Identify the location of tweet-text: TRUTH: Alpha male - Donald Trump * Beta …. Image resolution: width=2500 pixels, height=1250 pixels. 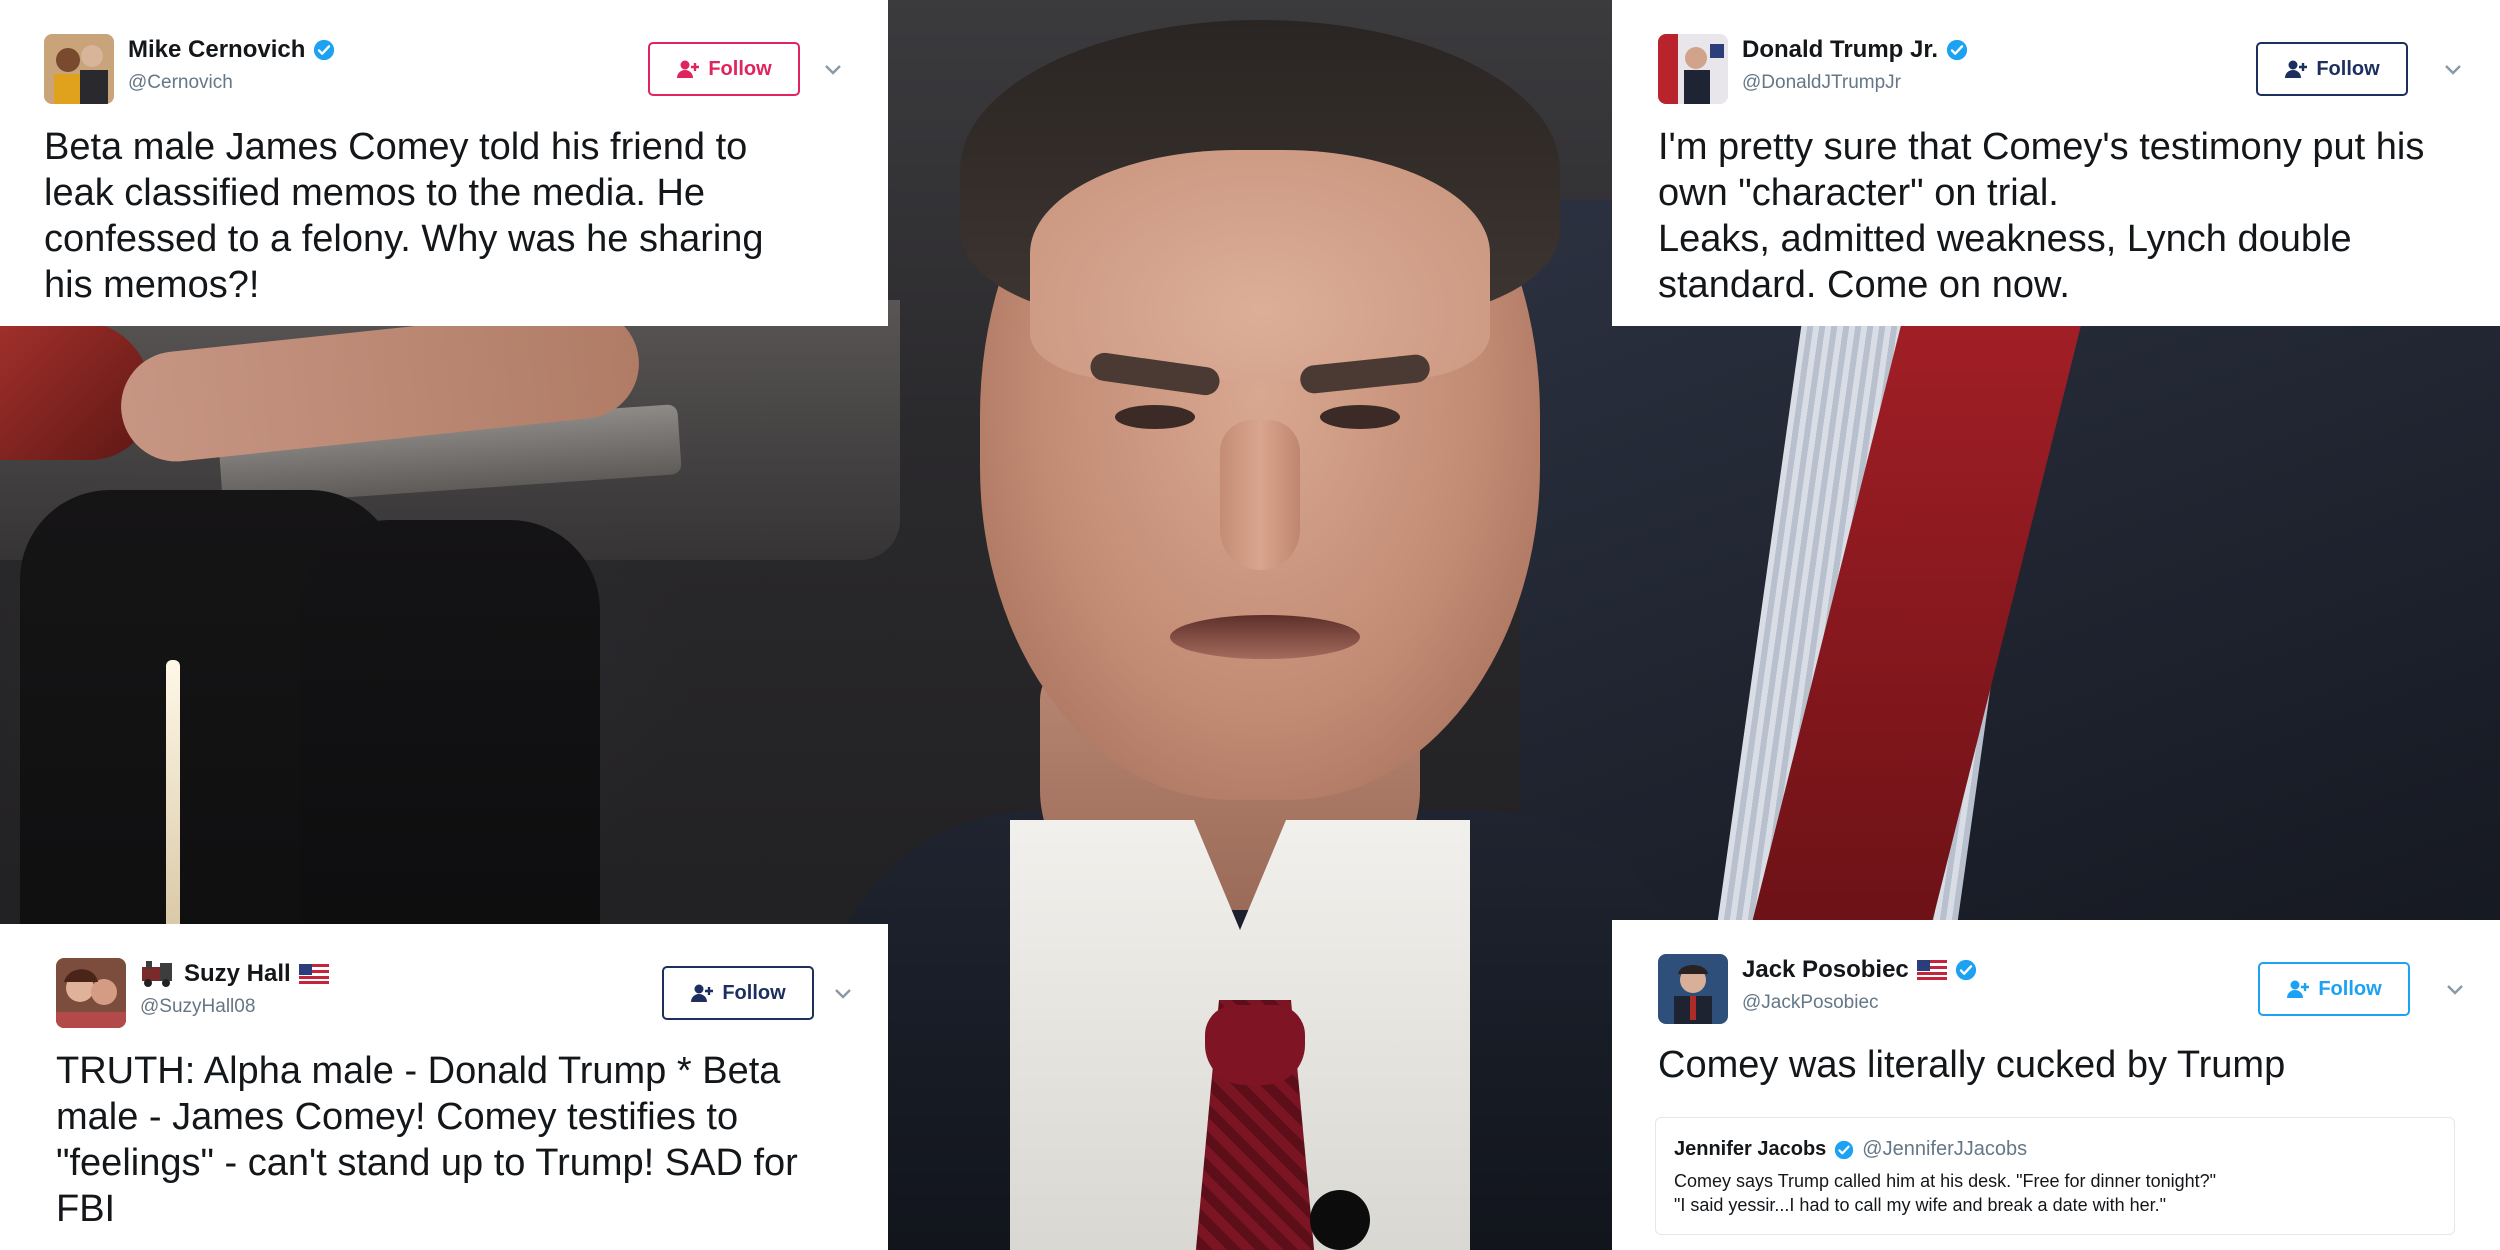
(427, 1140).